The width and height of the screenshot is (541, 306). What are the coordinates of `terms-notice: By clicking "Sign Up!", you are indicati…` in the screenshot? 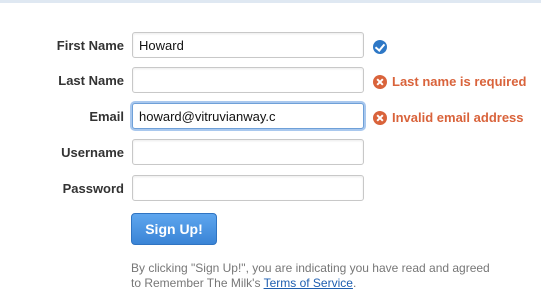 It's located at (311, 276).